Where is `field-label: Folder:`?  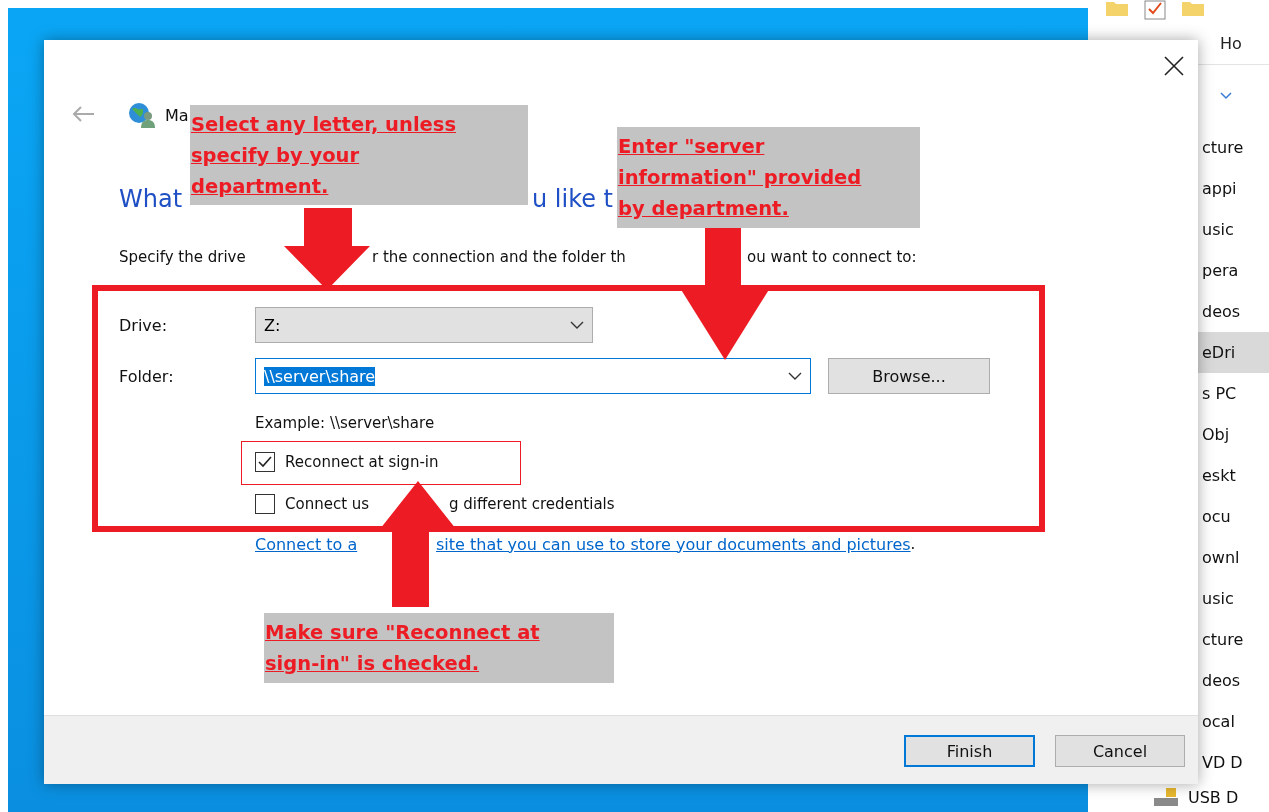 field-label: Folder: is located at coordinates (147, 376).